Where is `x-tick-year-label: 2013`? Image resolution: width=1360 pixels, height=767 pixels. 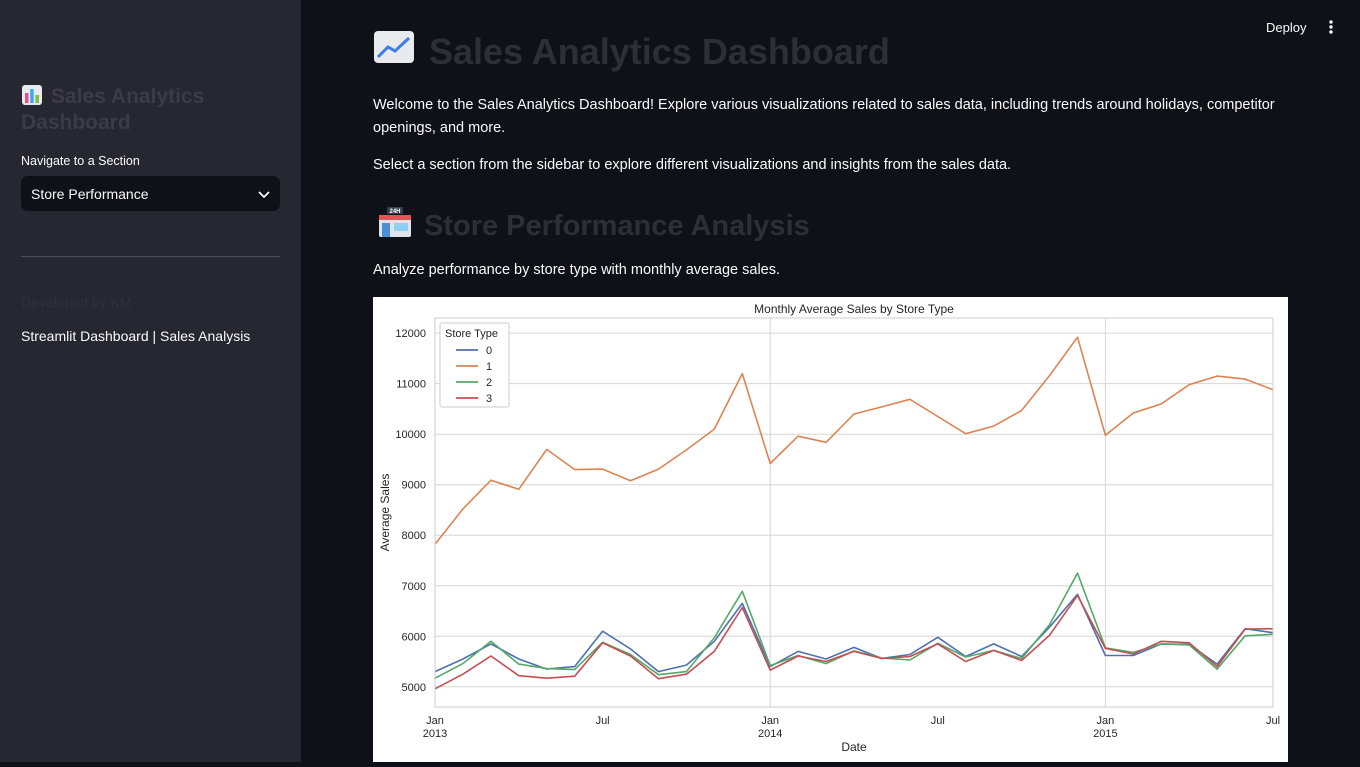
x-tick-year-label: 2013 is located at coordinates (435, 734).